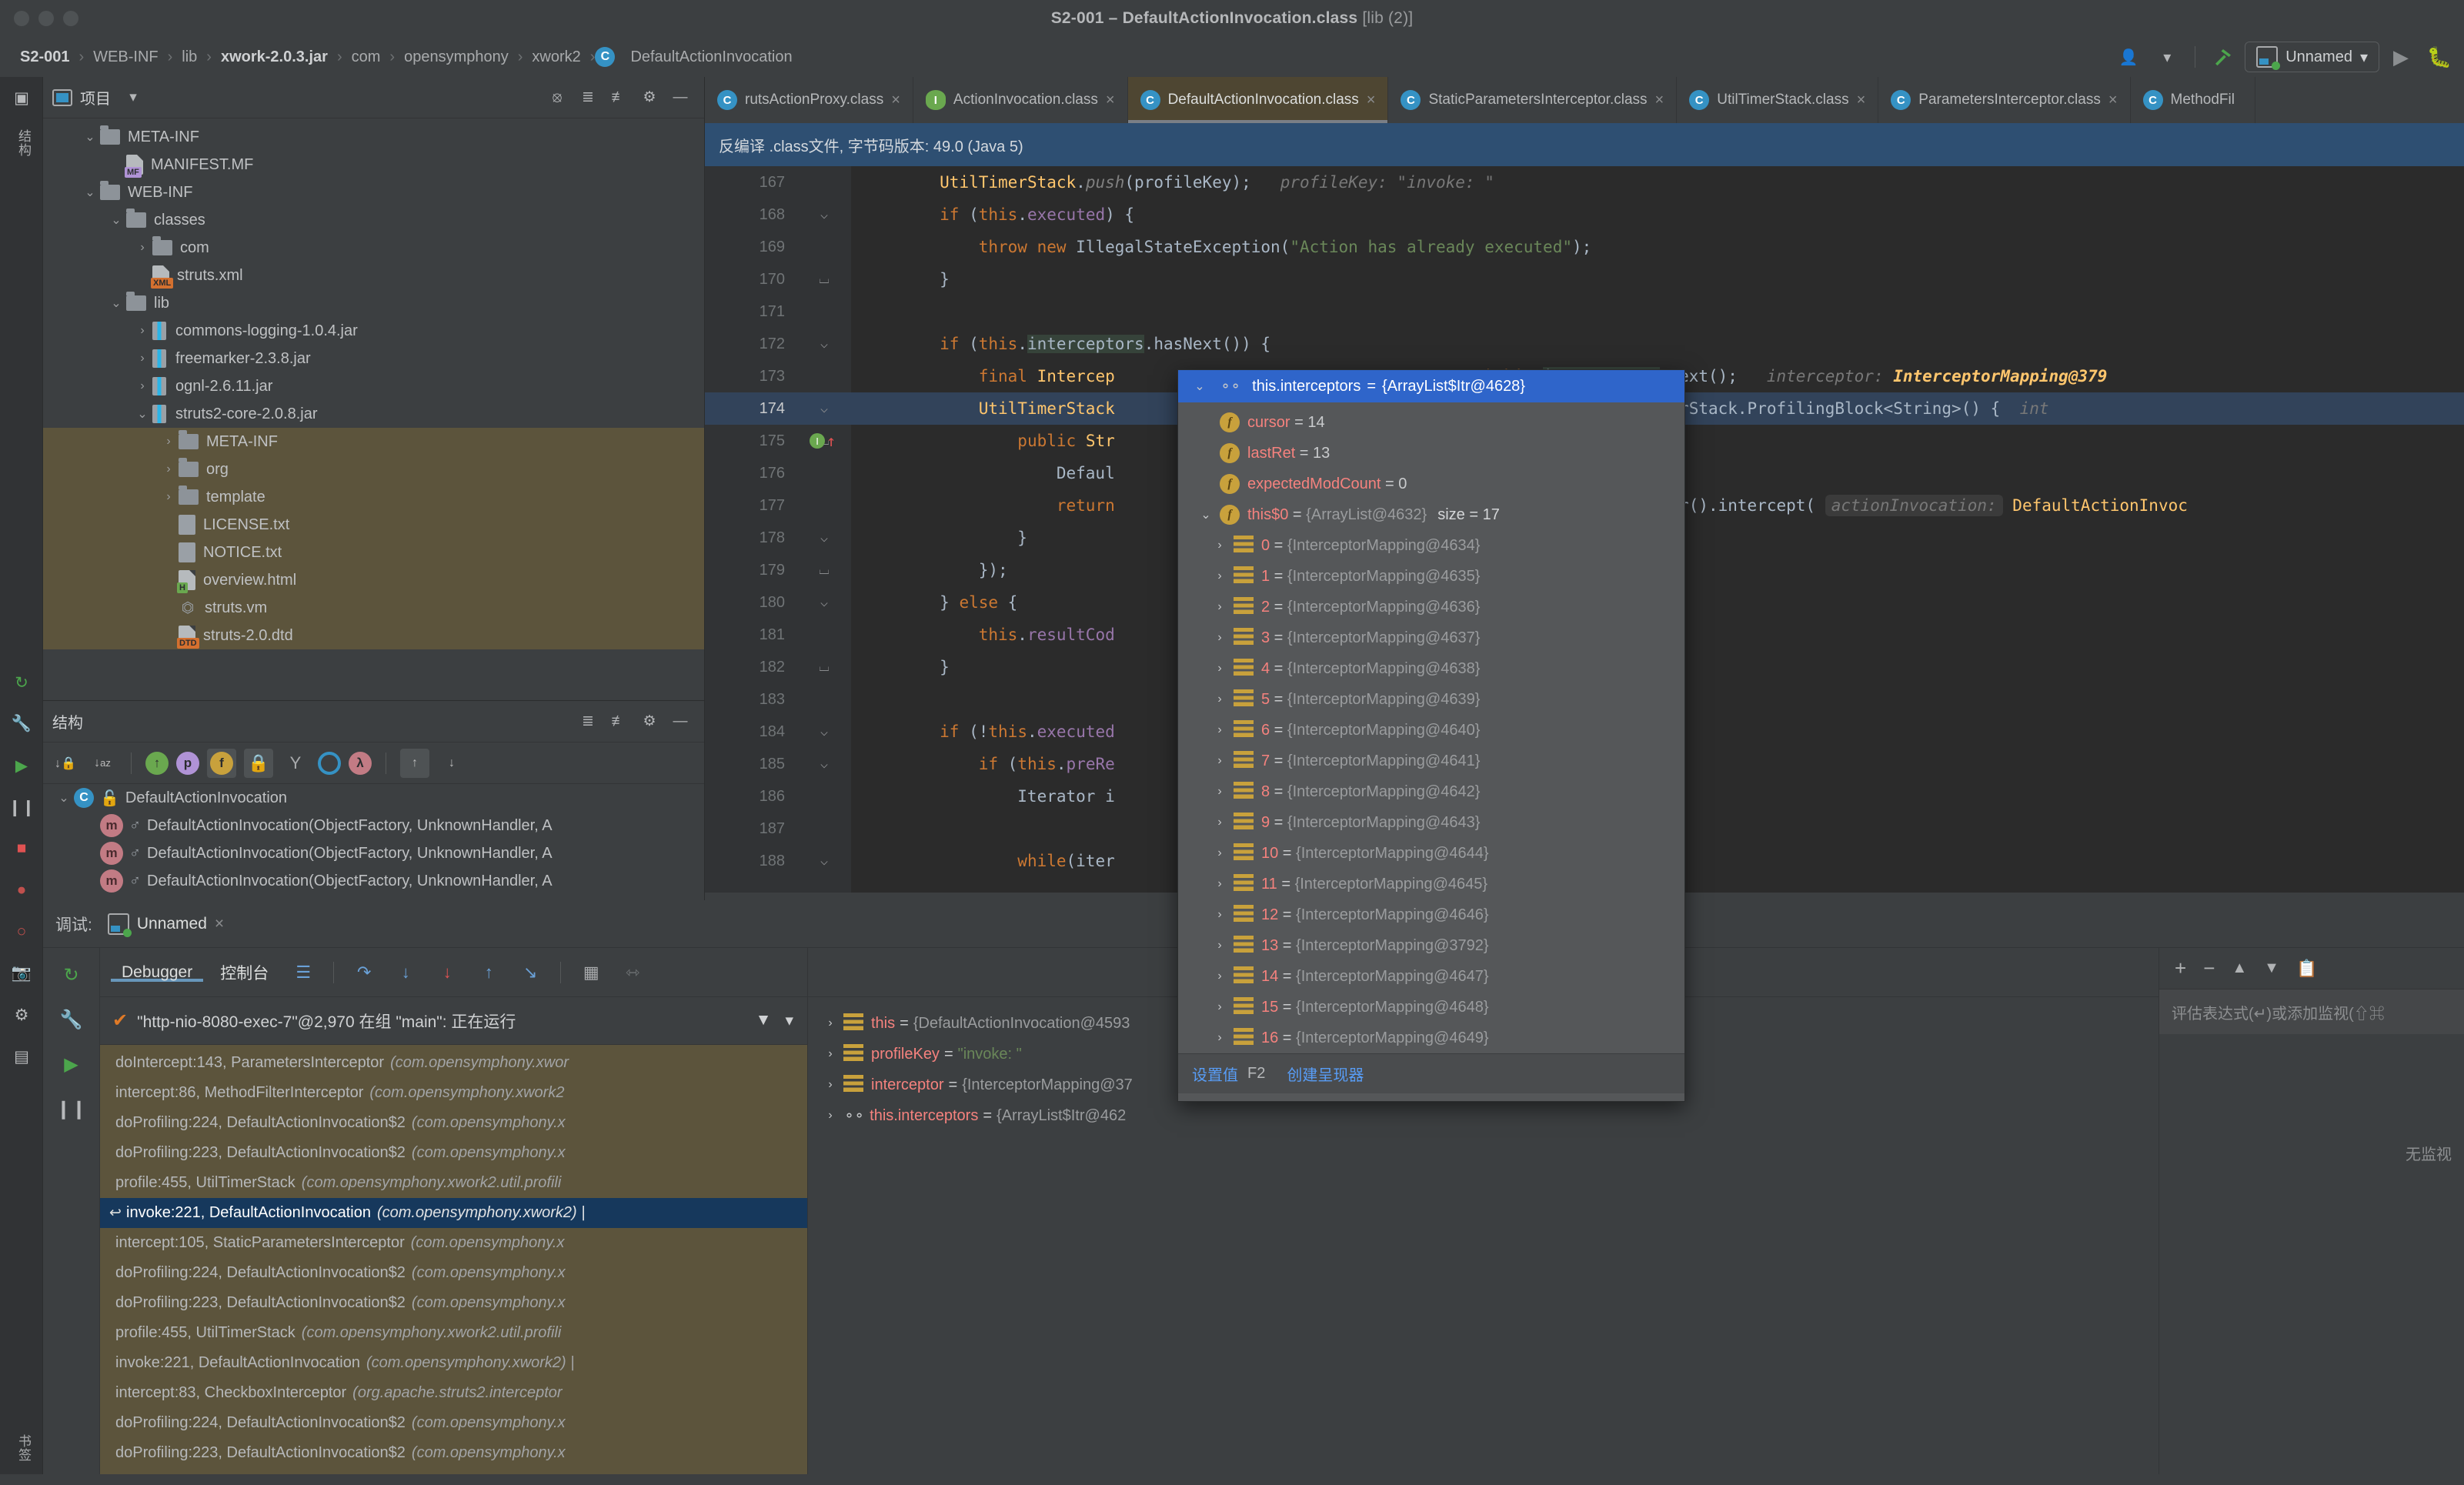 This screenshot has width=2464, height=1485. Describe the element at coordinates (364, 972) in the screenshot. I see `step-over-icon: ↷` at that location.